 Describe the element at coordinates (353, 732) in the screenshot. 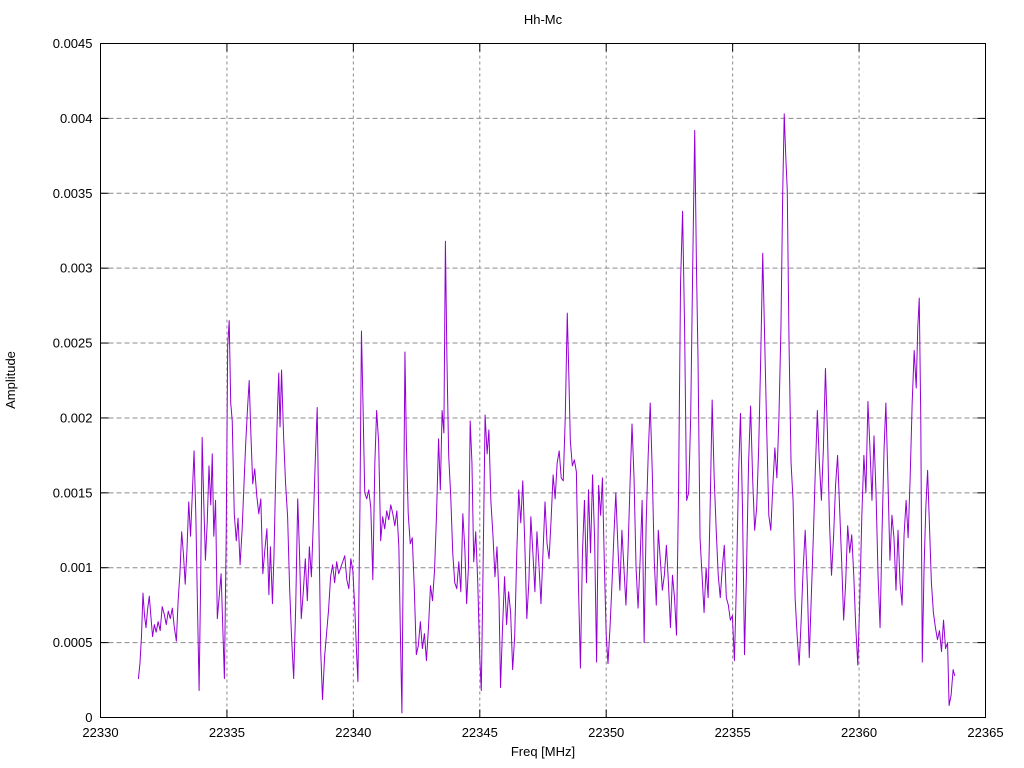

I see `x-tick-label: 22340` at that location.